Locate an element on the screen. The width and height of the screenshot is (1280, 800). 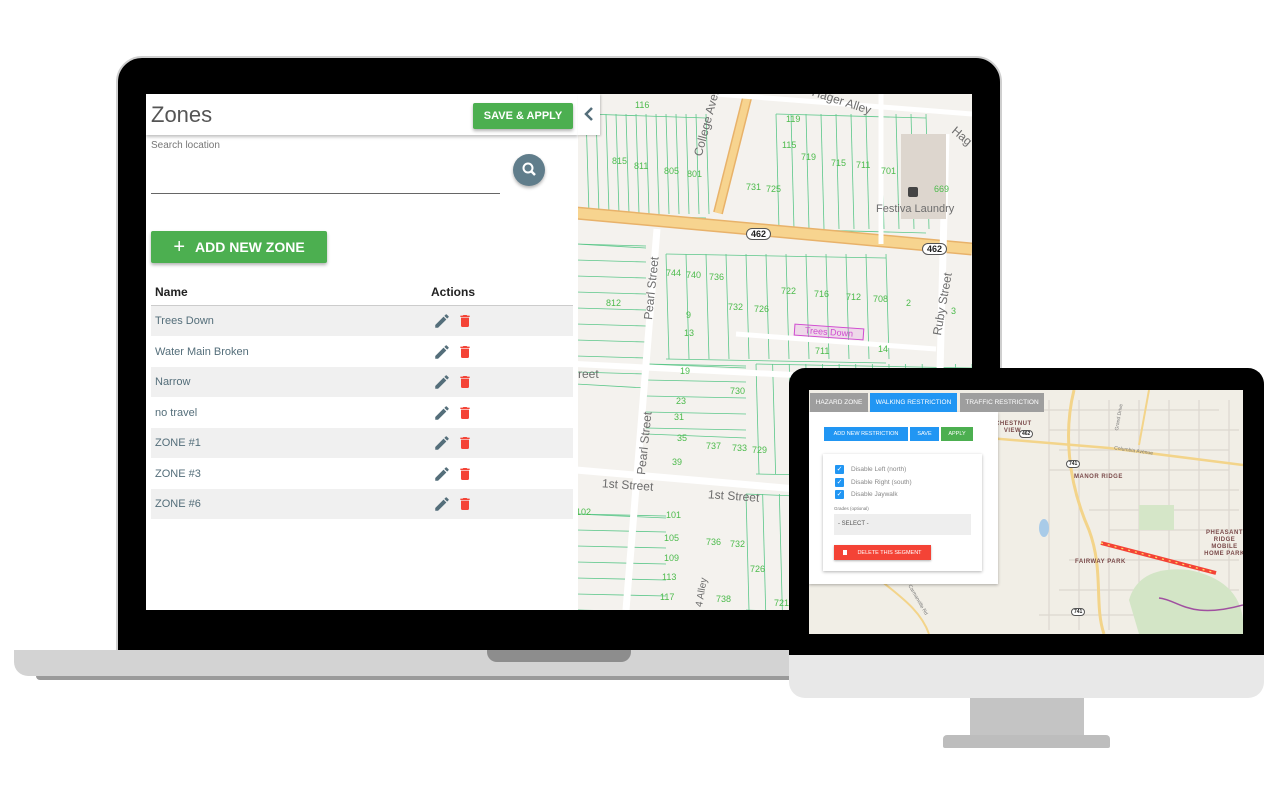
parcel-number: 738 is located at coordinates (724, 599).